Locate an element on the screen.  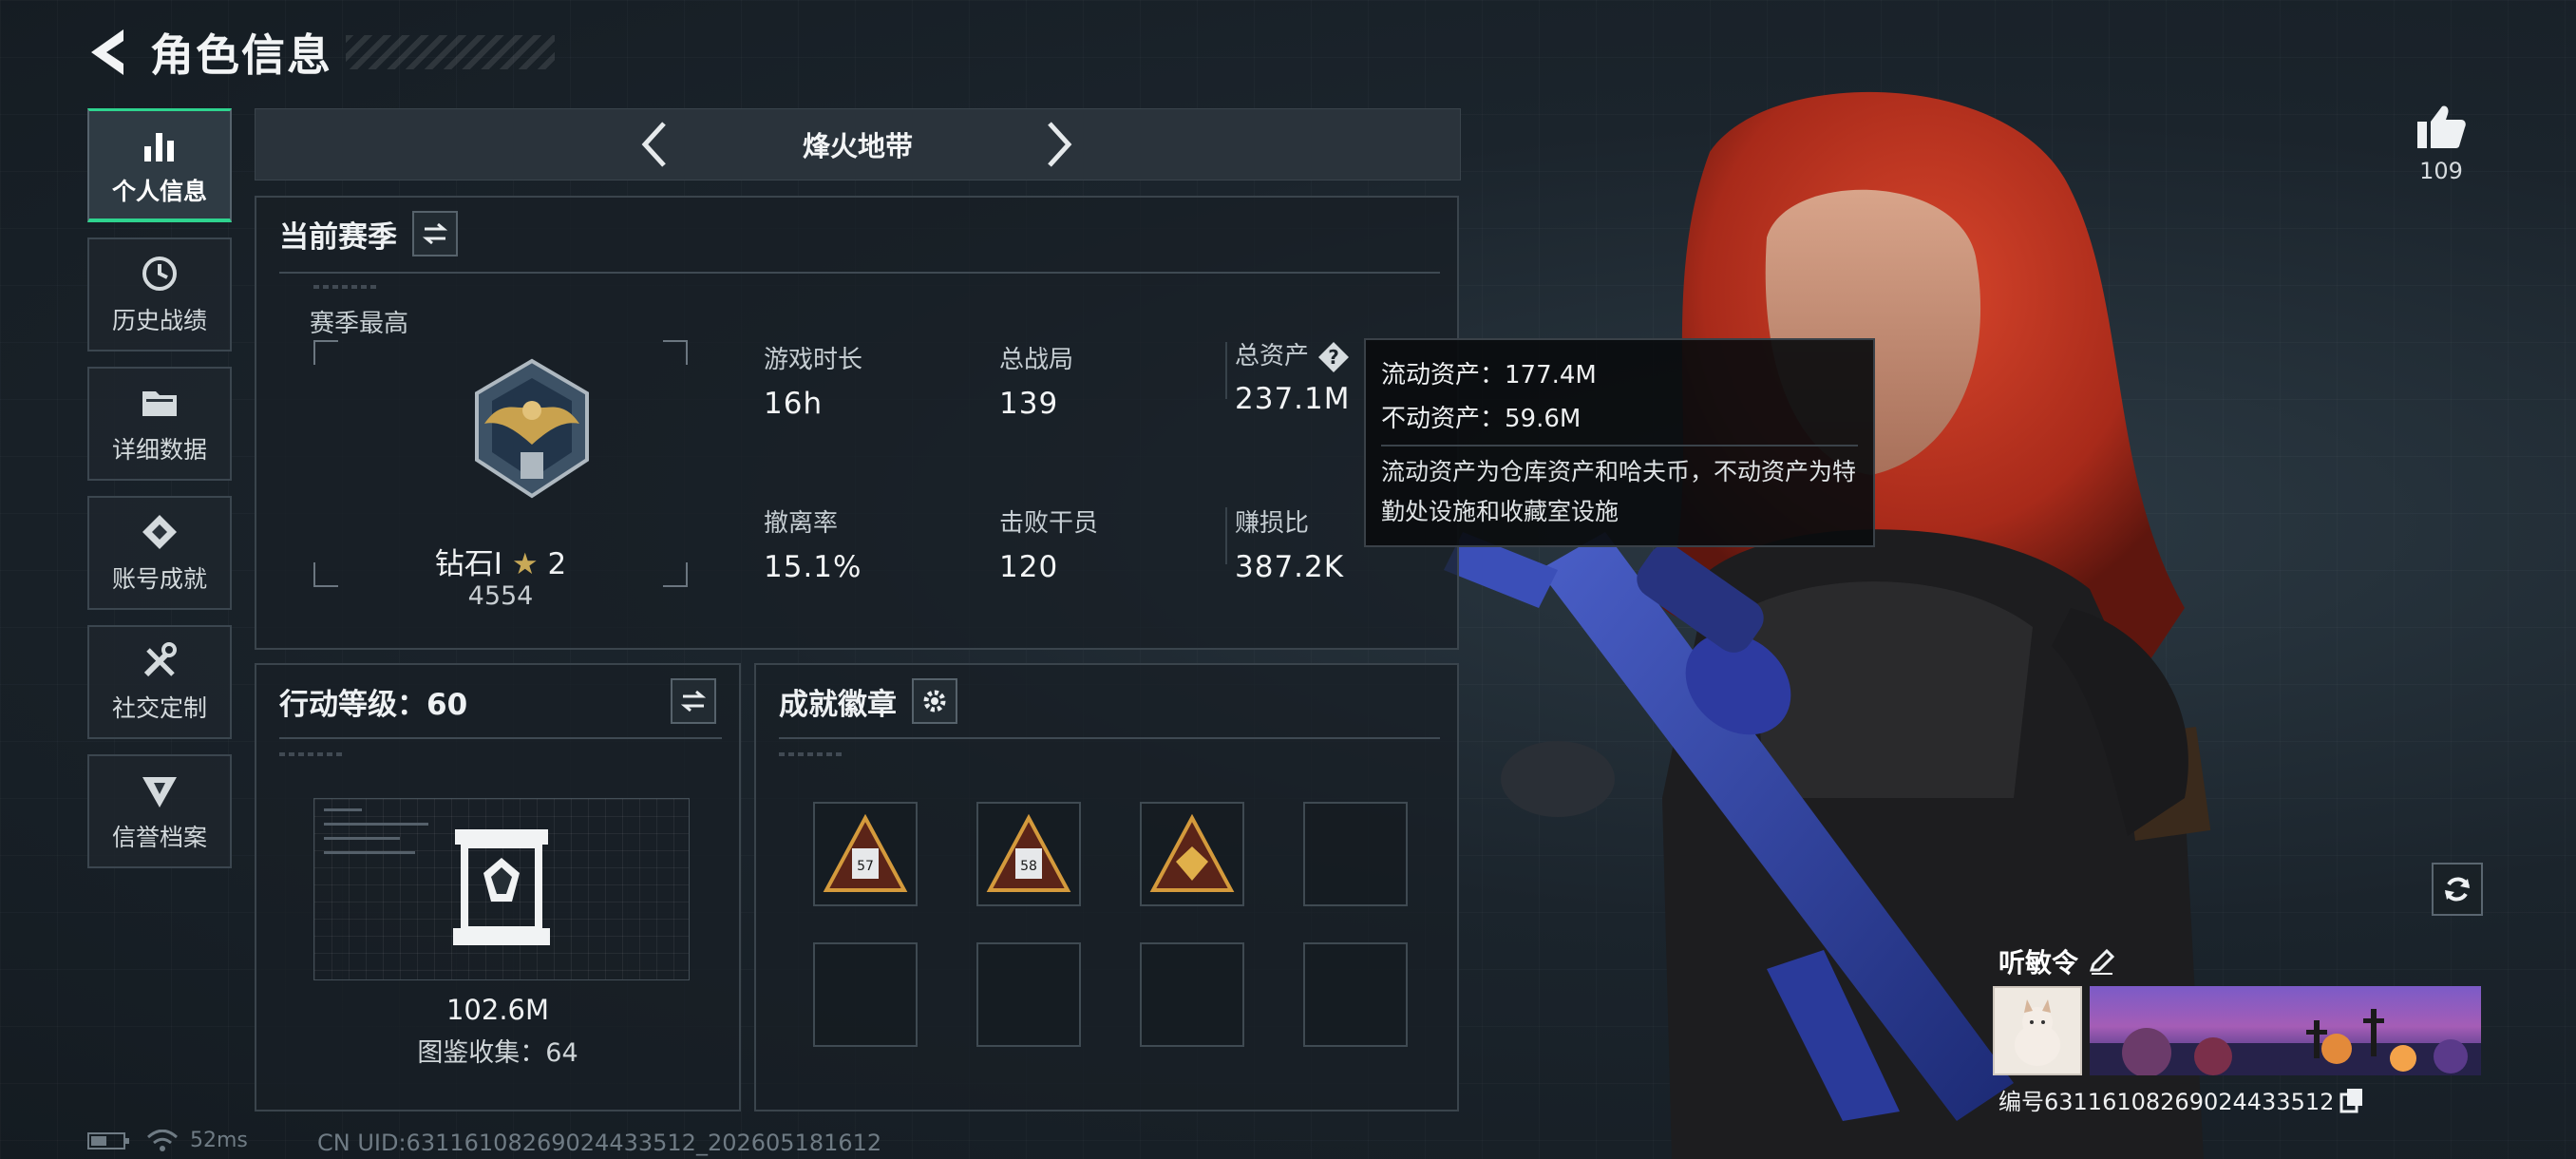
badge-slot is located at coordinates (1192, 854).